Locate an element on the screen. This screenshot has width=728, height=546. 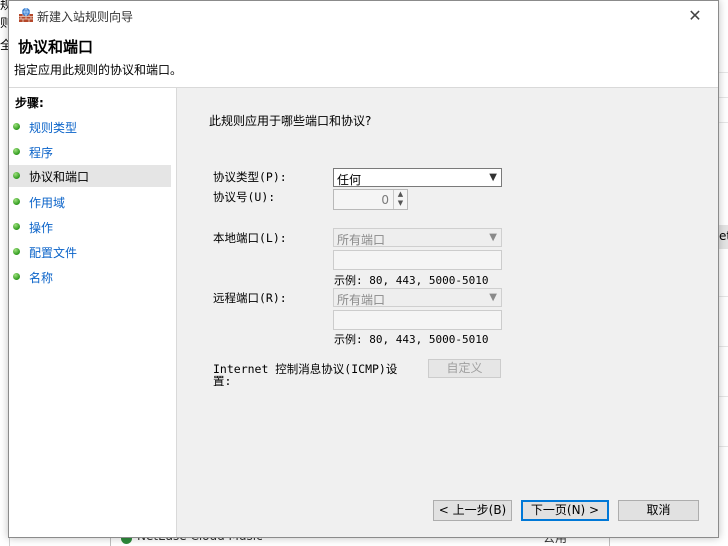
step-label: 作用域 is located at coordinates (47, 203).